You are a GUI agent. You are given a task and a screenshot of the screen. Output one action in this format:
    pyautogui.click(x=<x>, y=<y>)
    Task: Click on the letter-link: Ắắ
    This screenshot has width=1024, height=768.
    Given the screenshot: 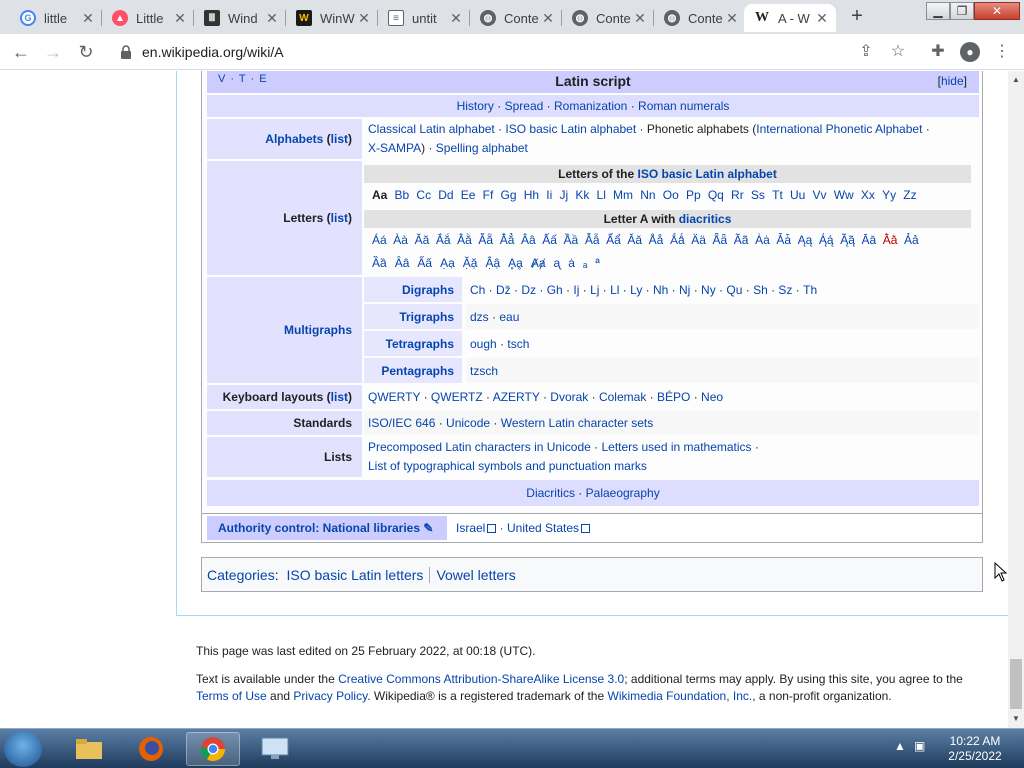 What is the action you would take?
    pyautogui.click(x=443, y=240)
    